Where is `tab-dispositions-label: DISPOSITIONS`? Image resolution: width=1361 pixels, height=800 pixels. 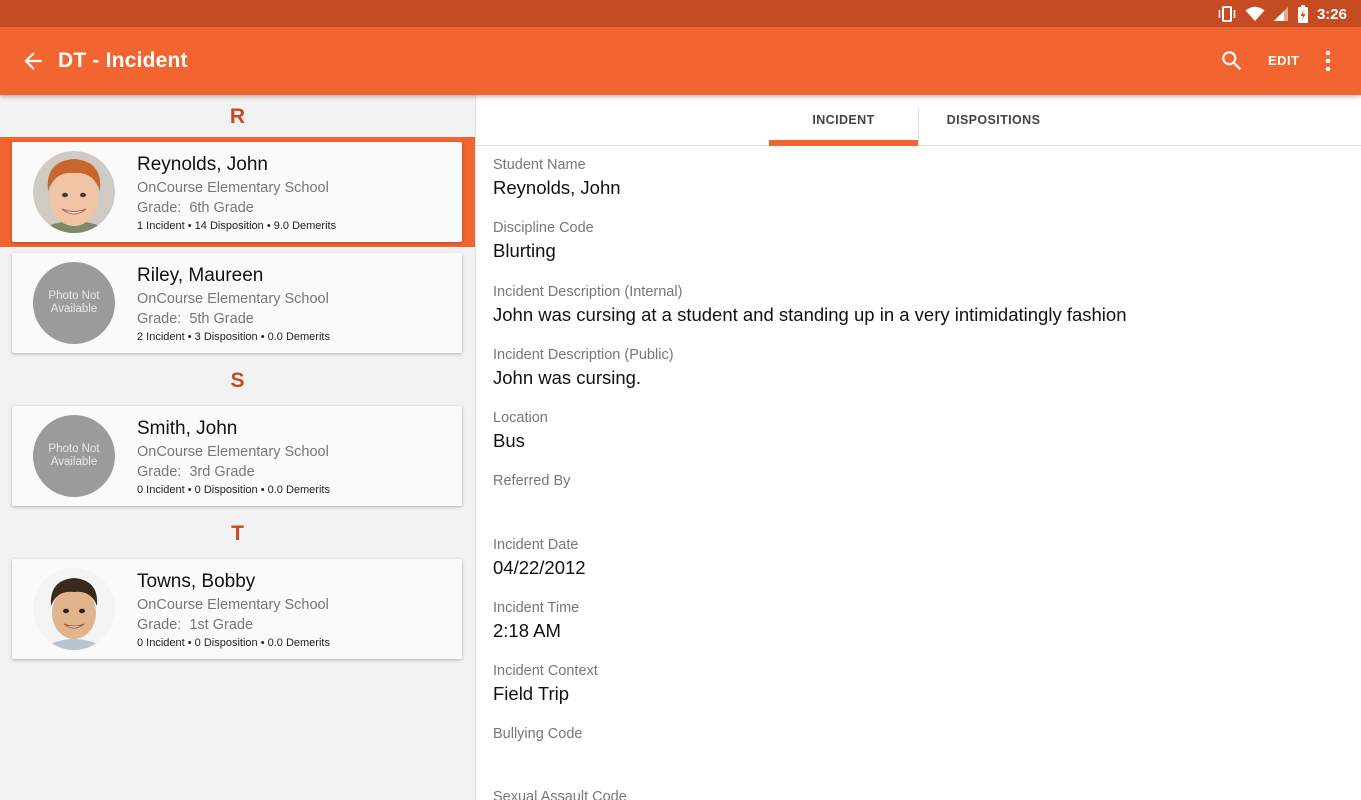
tab-dispositions-label: DISPOSITIONS is located at coordinates (993, 120).